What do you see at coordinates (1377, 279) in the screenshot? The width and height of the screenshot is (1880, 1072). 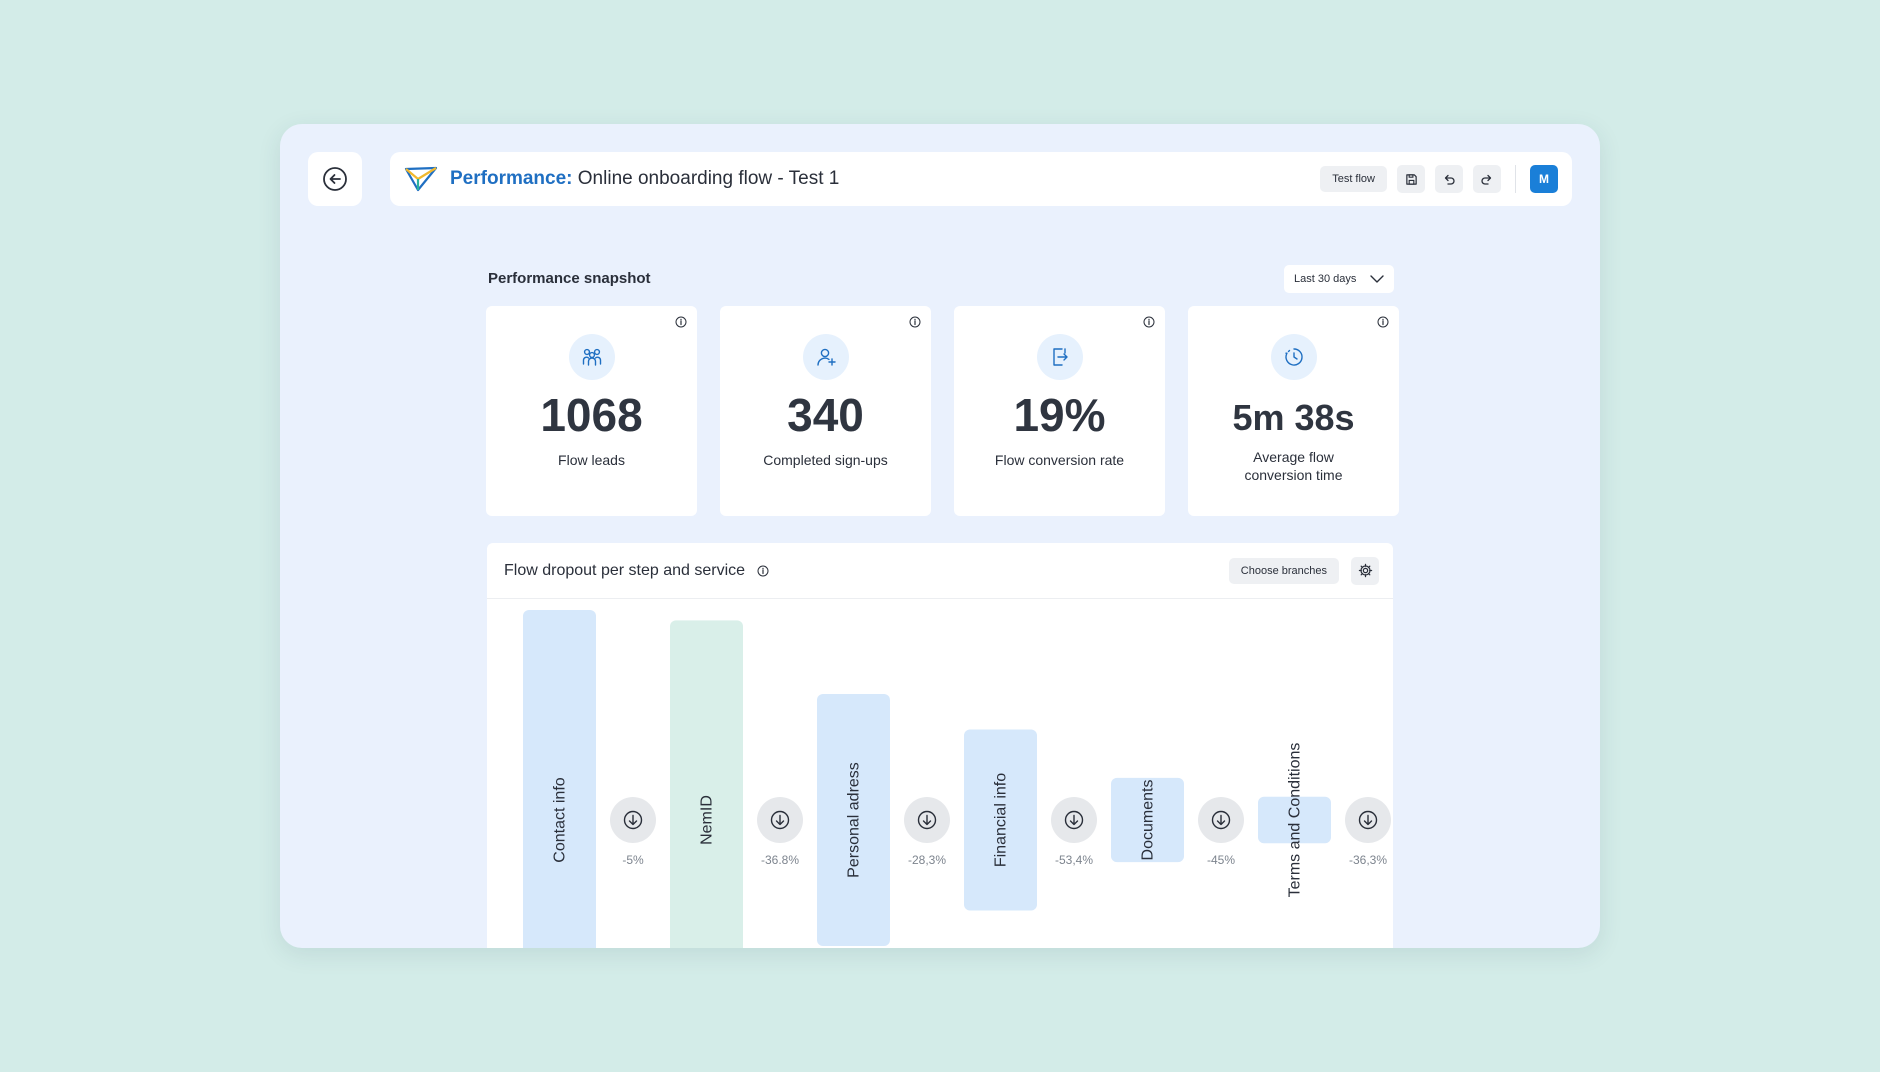 I see `chevron-down-icon` at bounding box center [1377, 279].